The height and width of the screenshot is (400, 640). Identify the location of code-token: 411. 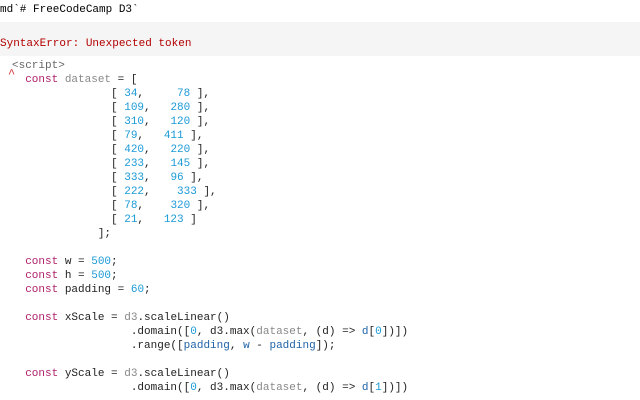
(173, 136).